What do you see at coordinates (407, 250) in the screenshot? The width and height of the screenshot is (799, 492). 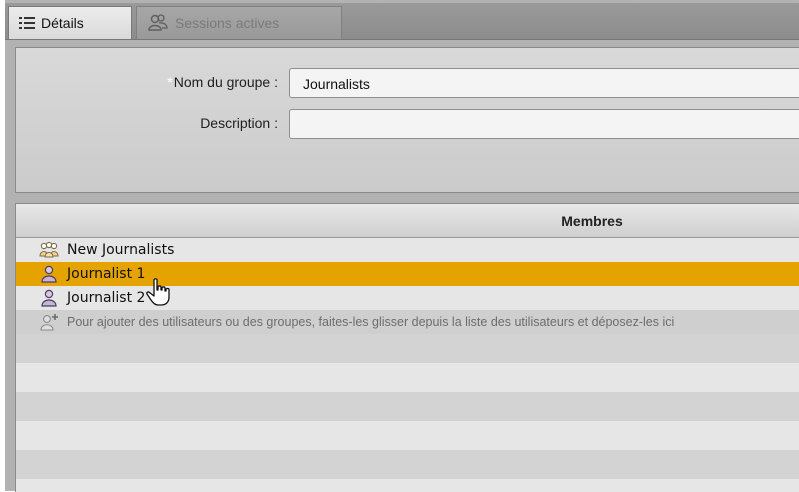 I see `member-item-new-journalists: New Journalists` at bounding box center [407, 250].